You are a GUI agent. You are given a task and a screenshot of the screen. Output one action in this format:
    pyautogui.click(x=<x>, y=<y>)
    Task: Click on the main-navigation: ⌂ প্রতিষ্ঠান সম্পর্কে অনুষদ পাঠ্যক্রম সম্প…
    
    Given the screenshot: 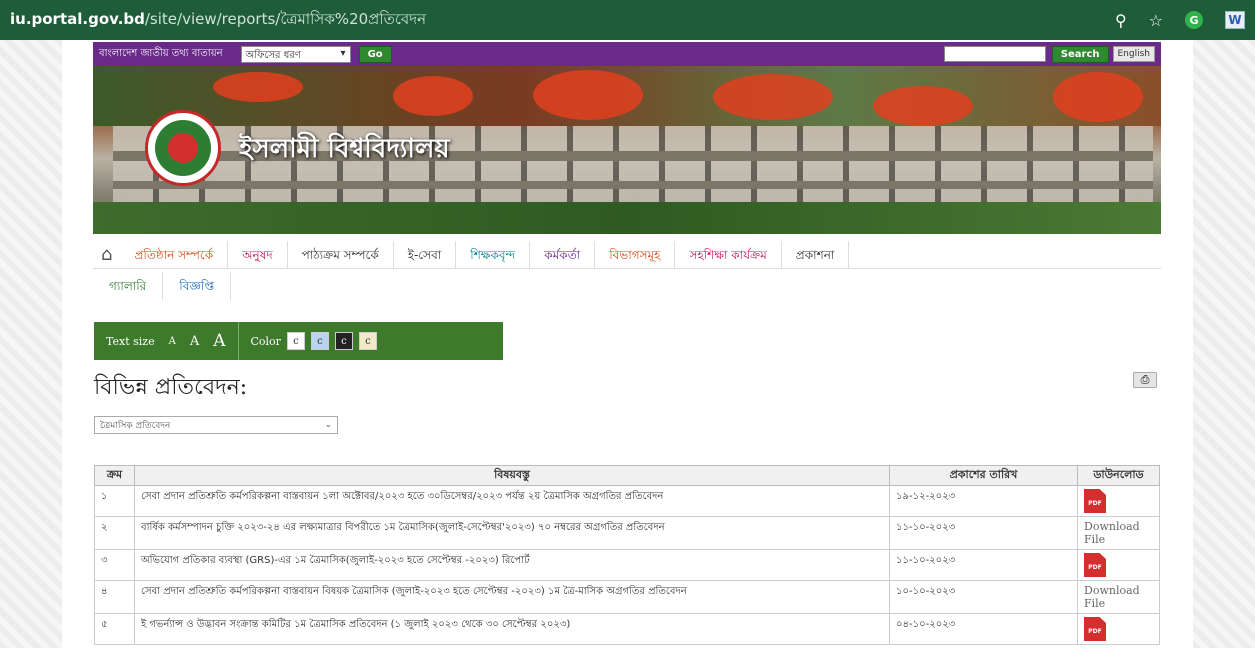 What is the action you would take?
    pyautogui.click(x=627, y=254)
    